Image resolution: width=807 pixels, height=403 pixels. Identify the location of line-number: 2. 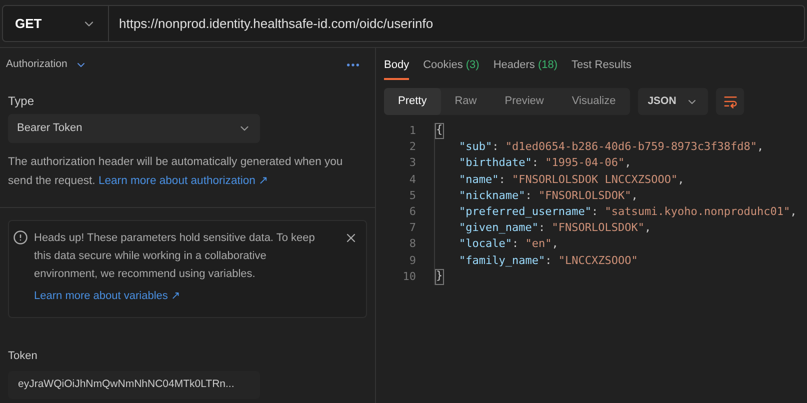
(412, 147).